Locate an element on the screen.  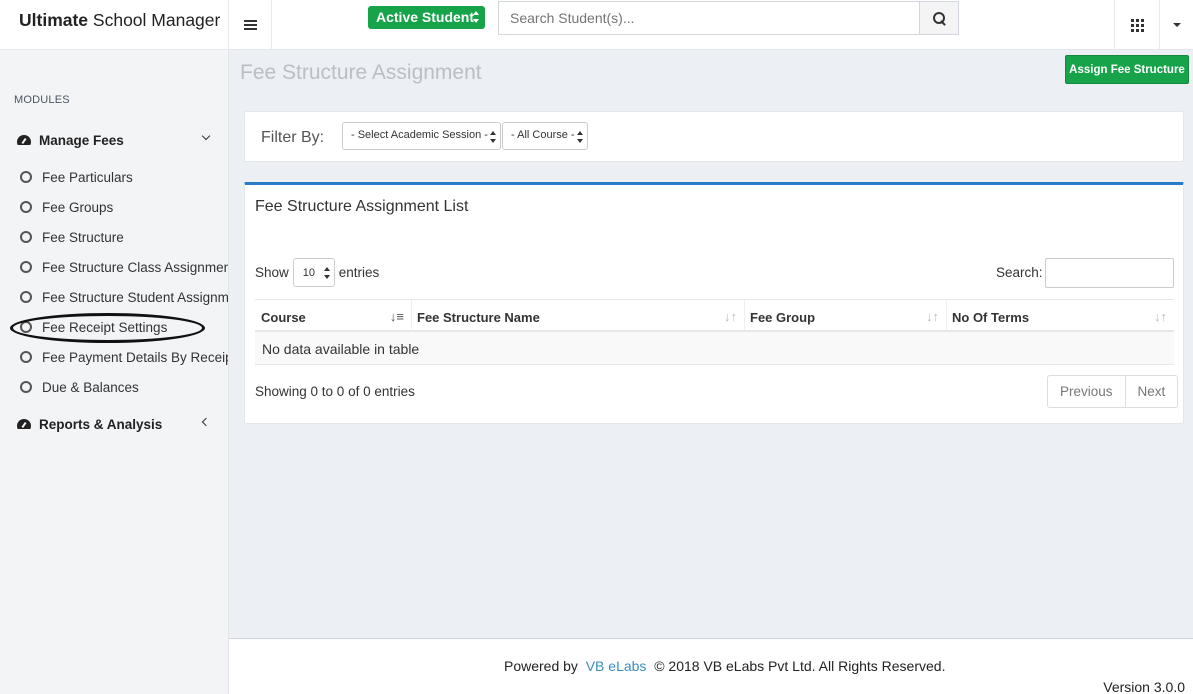
course-select: - All Course - is located at coordinates (545, 136).